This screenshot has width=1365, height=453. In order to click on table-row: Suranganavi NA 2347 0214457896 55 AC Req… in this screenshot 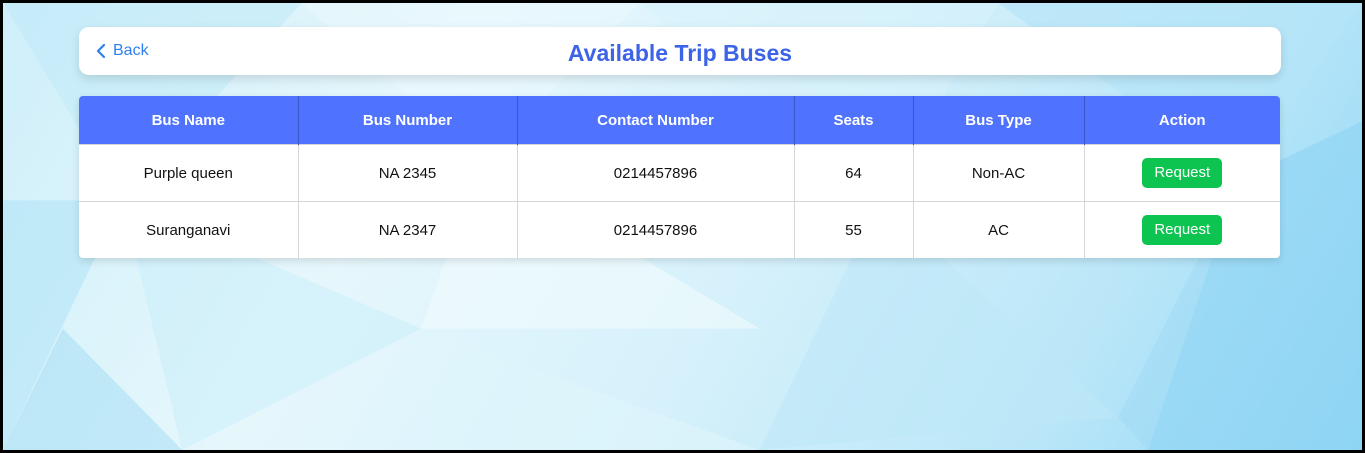, I will do `click(679, 229)`.